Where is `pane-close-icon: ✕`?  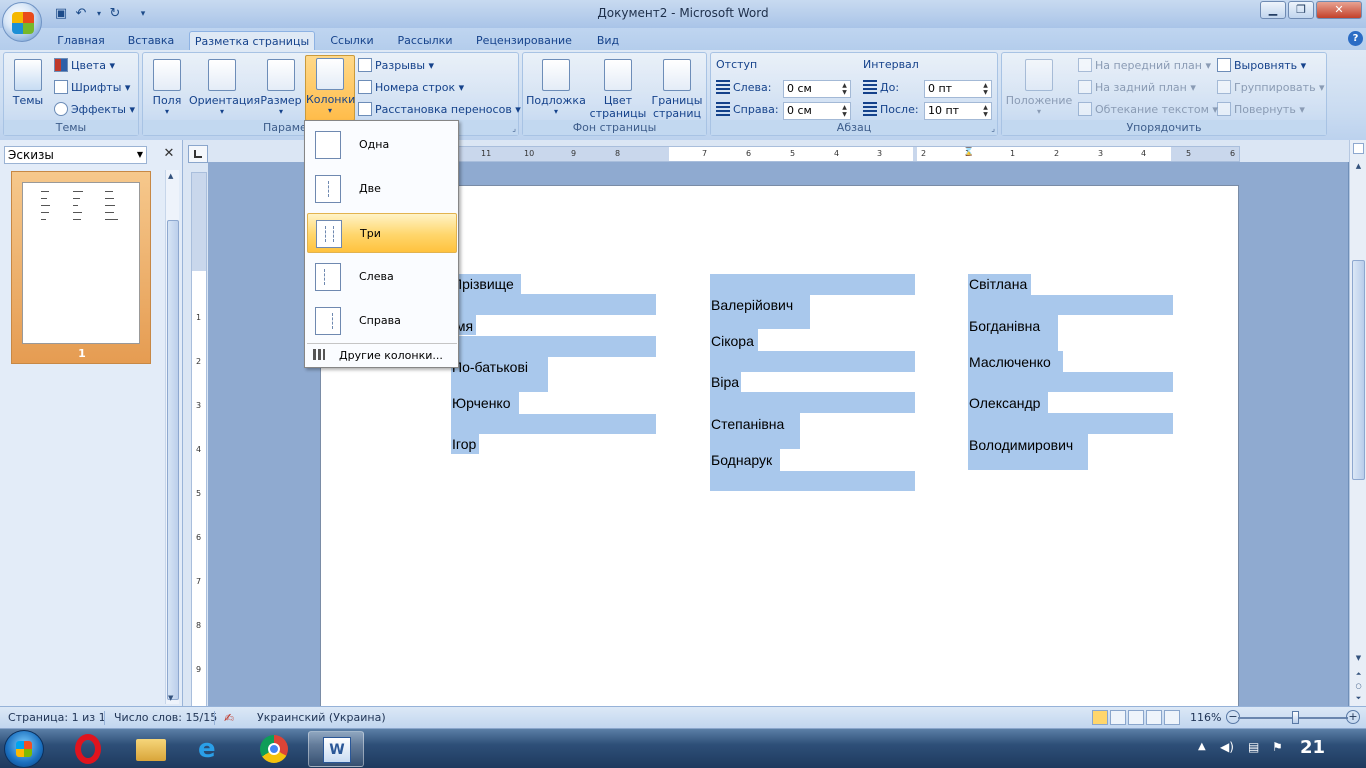
pane-close-icon: ✕ is located at coordinates (169, 154).